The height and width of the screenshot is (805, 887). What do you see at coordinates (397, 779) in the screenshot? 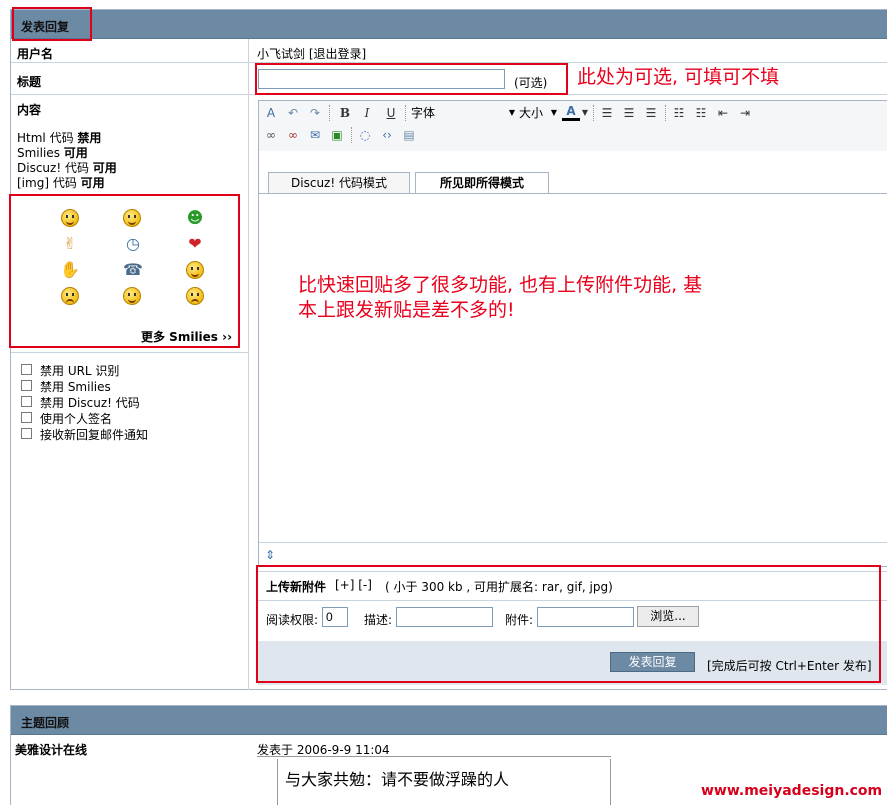
I see `review-post-text: 与大家共勉：请不要做浮躁的人` at bounding box center [397, 779].